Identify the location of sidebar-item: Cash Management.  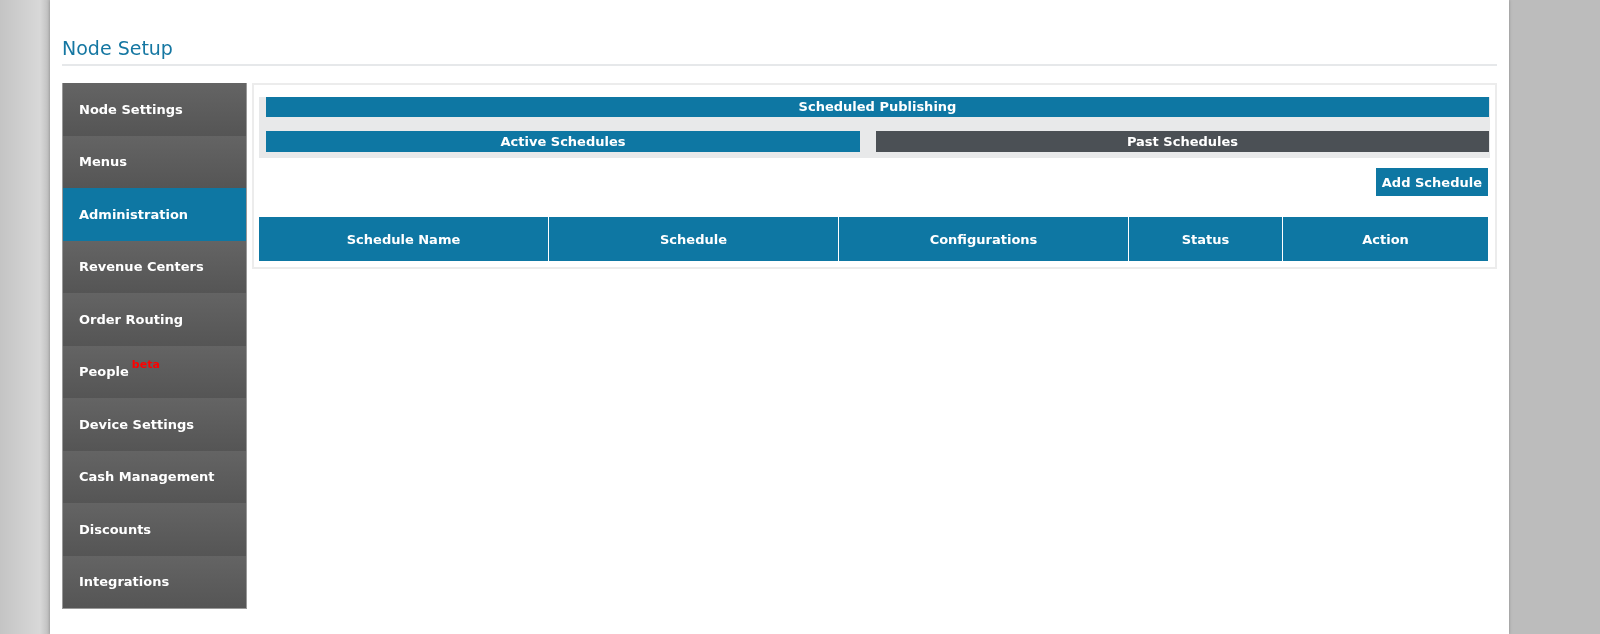
(154, 476).